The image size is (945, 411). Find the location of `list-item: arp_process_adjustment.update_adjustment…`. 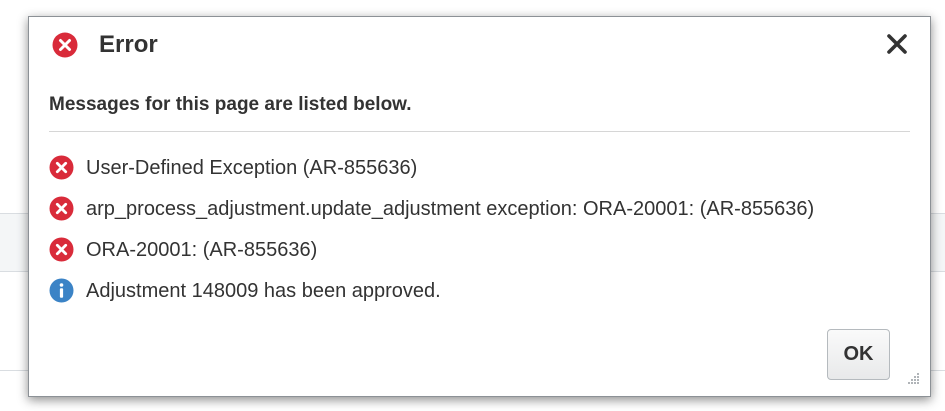

list-item: arp_process_adjustment.update_adjustment… is located at coordinates (484, 208).